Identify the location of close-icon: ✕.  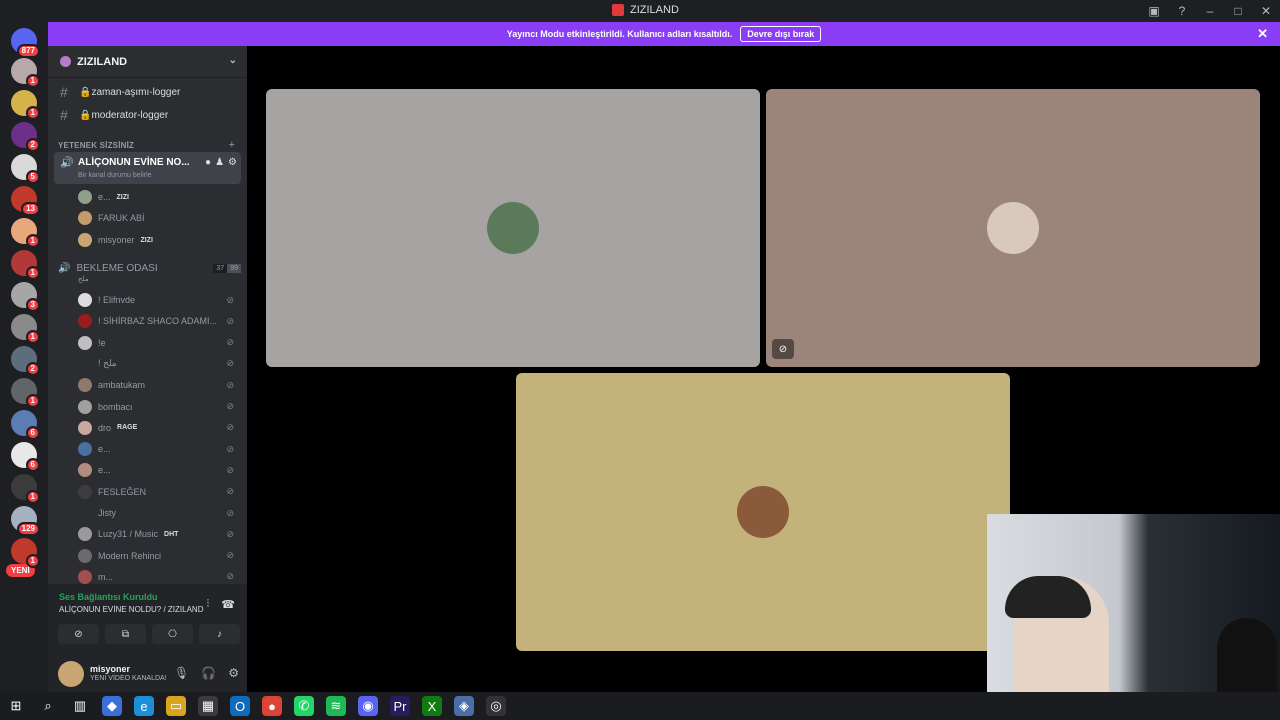
(1262, 34).